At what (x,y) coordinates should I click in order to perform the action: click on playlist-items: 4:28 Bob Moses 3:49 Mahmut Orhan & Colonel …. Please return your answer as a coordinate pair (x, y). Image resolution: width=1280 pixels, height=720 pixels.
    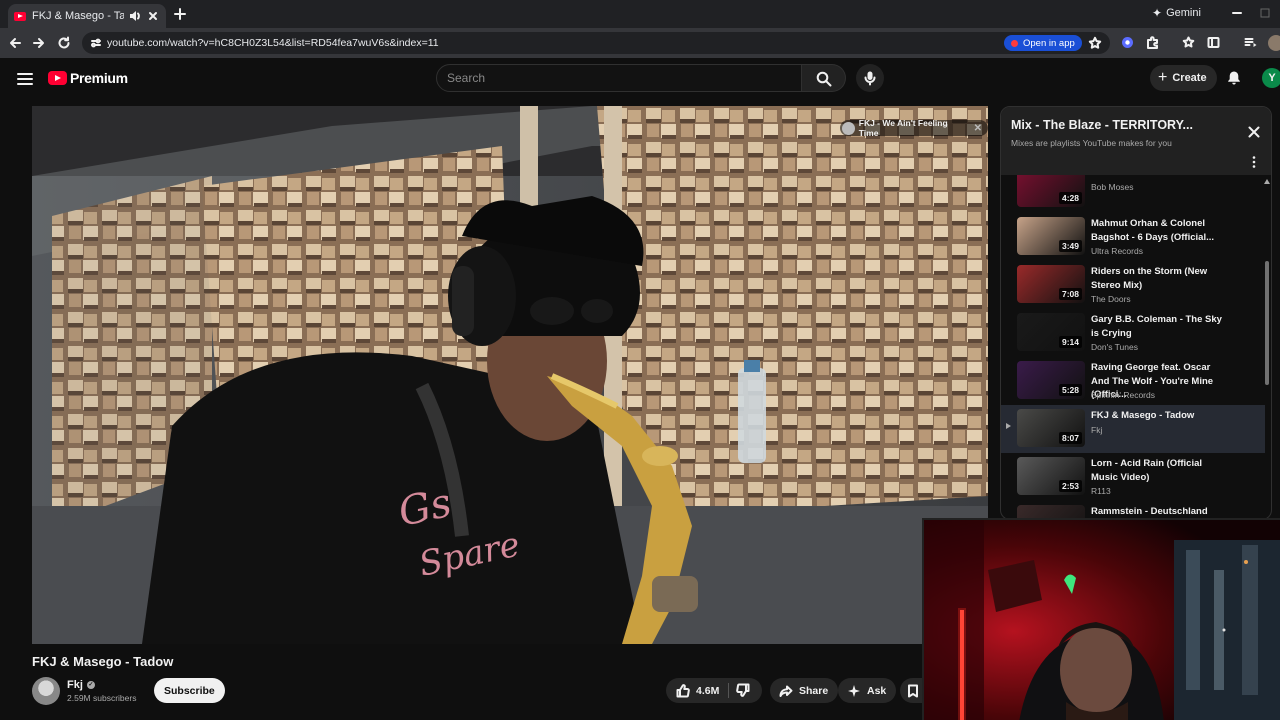
    Looking at the image, I should click on (1133, 347).